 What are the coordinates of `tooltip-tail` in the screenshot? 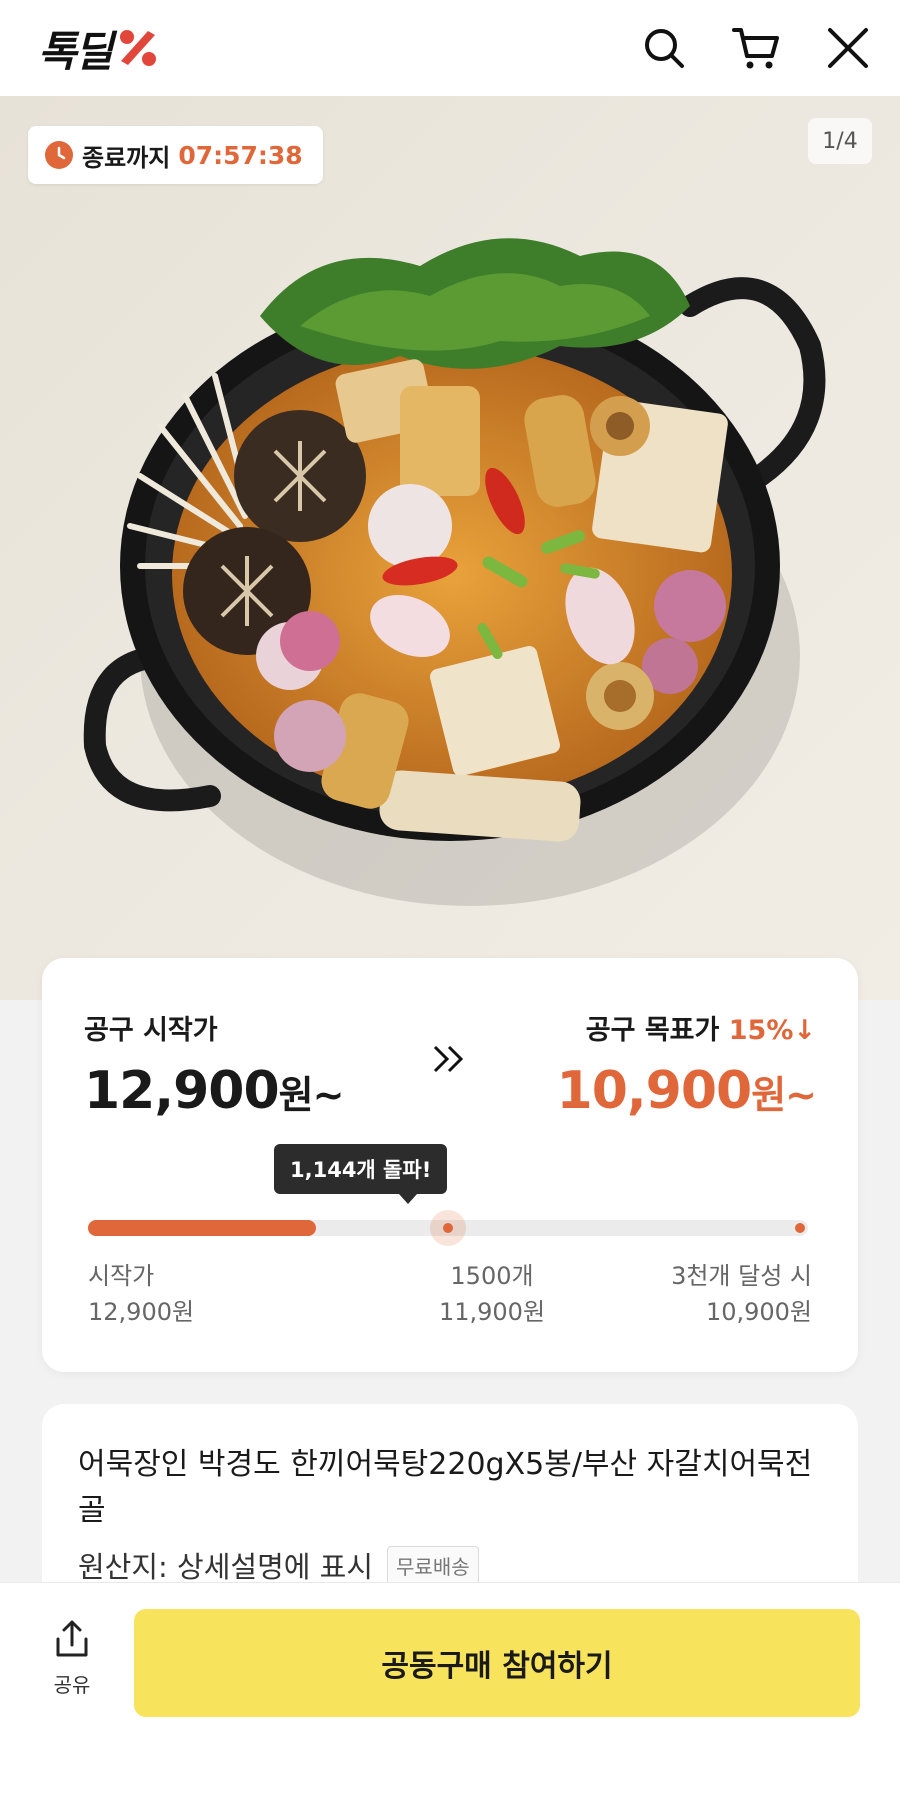 It's located at (408, 1199).